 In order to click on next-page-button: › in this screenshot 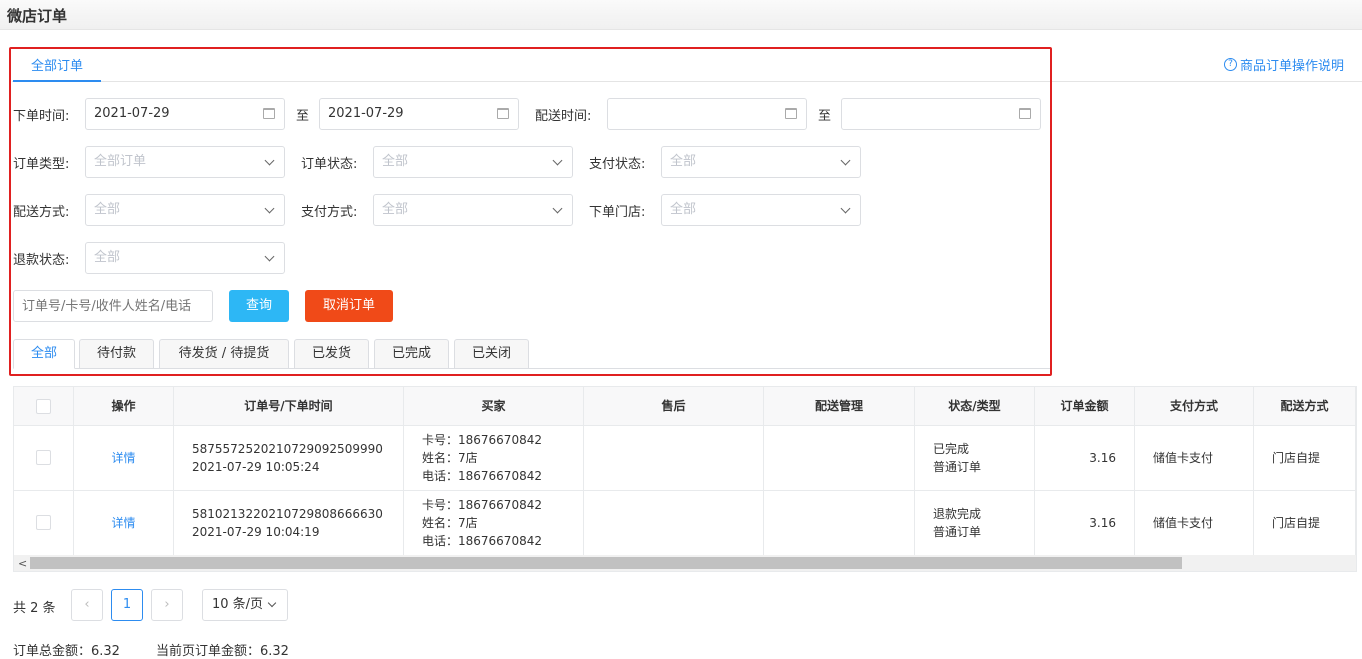, I will do `click(167, 605)`.